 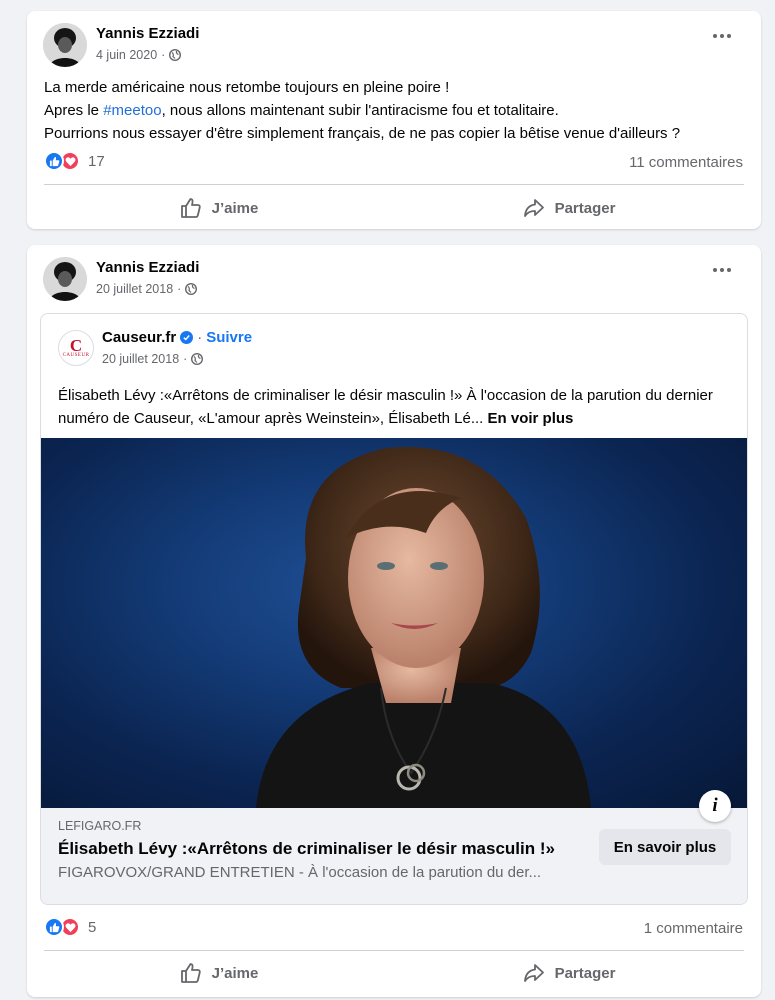 I want to click on reaction-count: 17, so click(x=96, y=161).